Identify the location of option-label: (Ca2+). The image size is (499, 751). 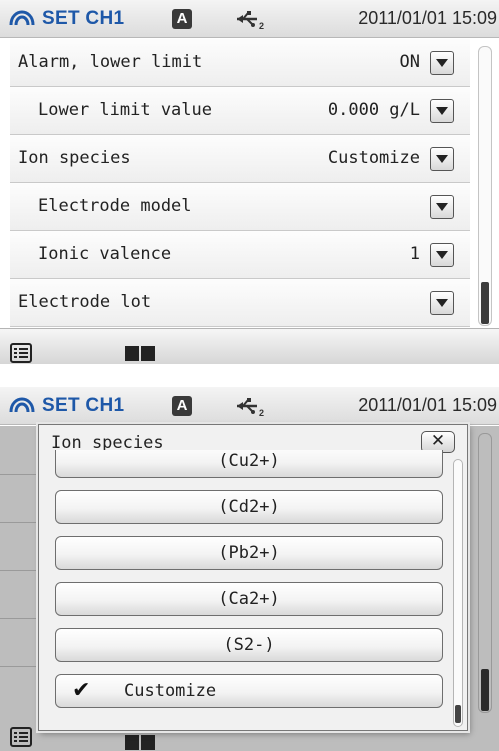
(249, 599).